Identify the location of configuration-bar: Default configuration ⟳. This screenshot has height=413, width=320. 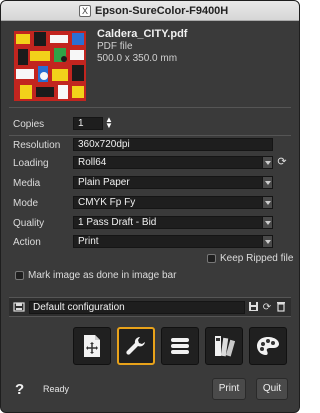
(150, 307).